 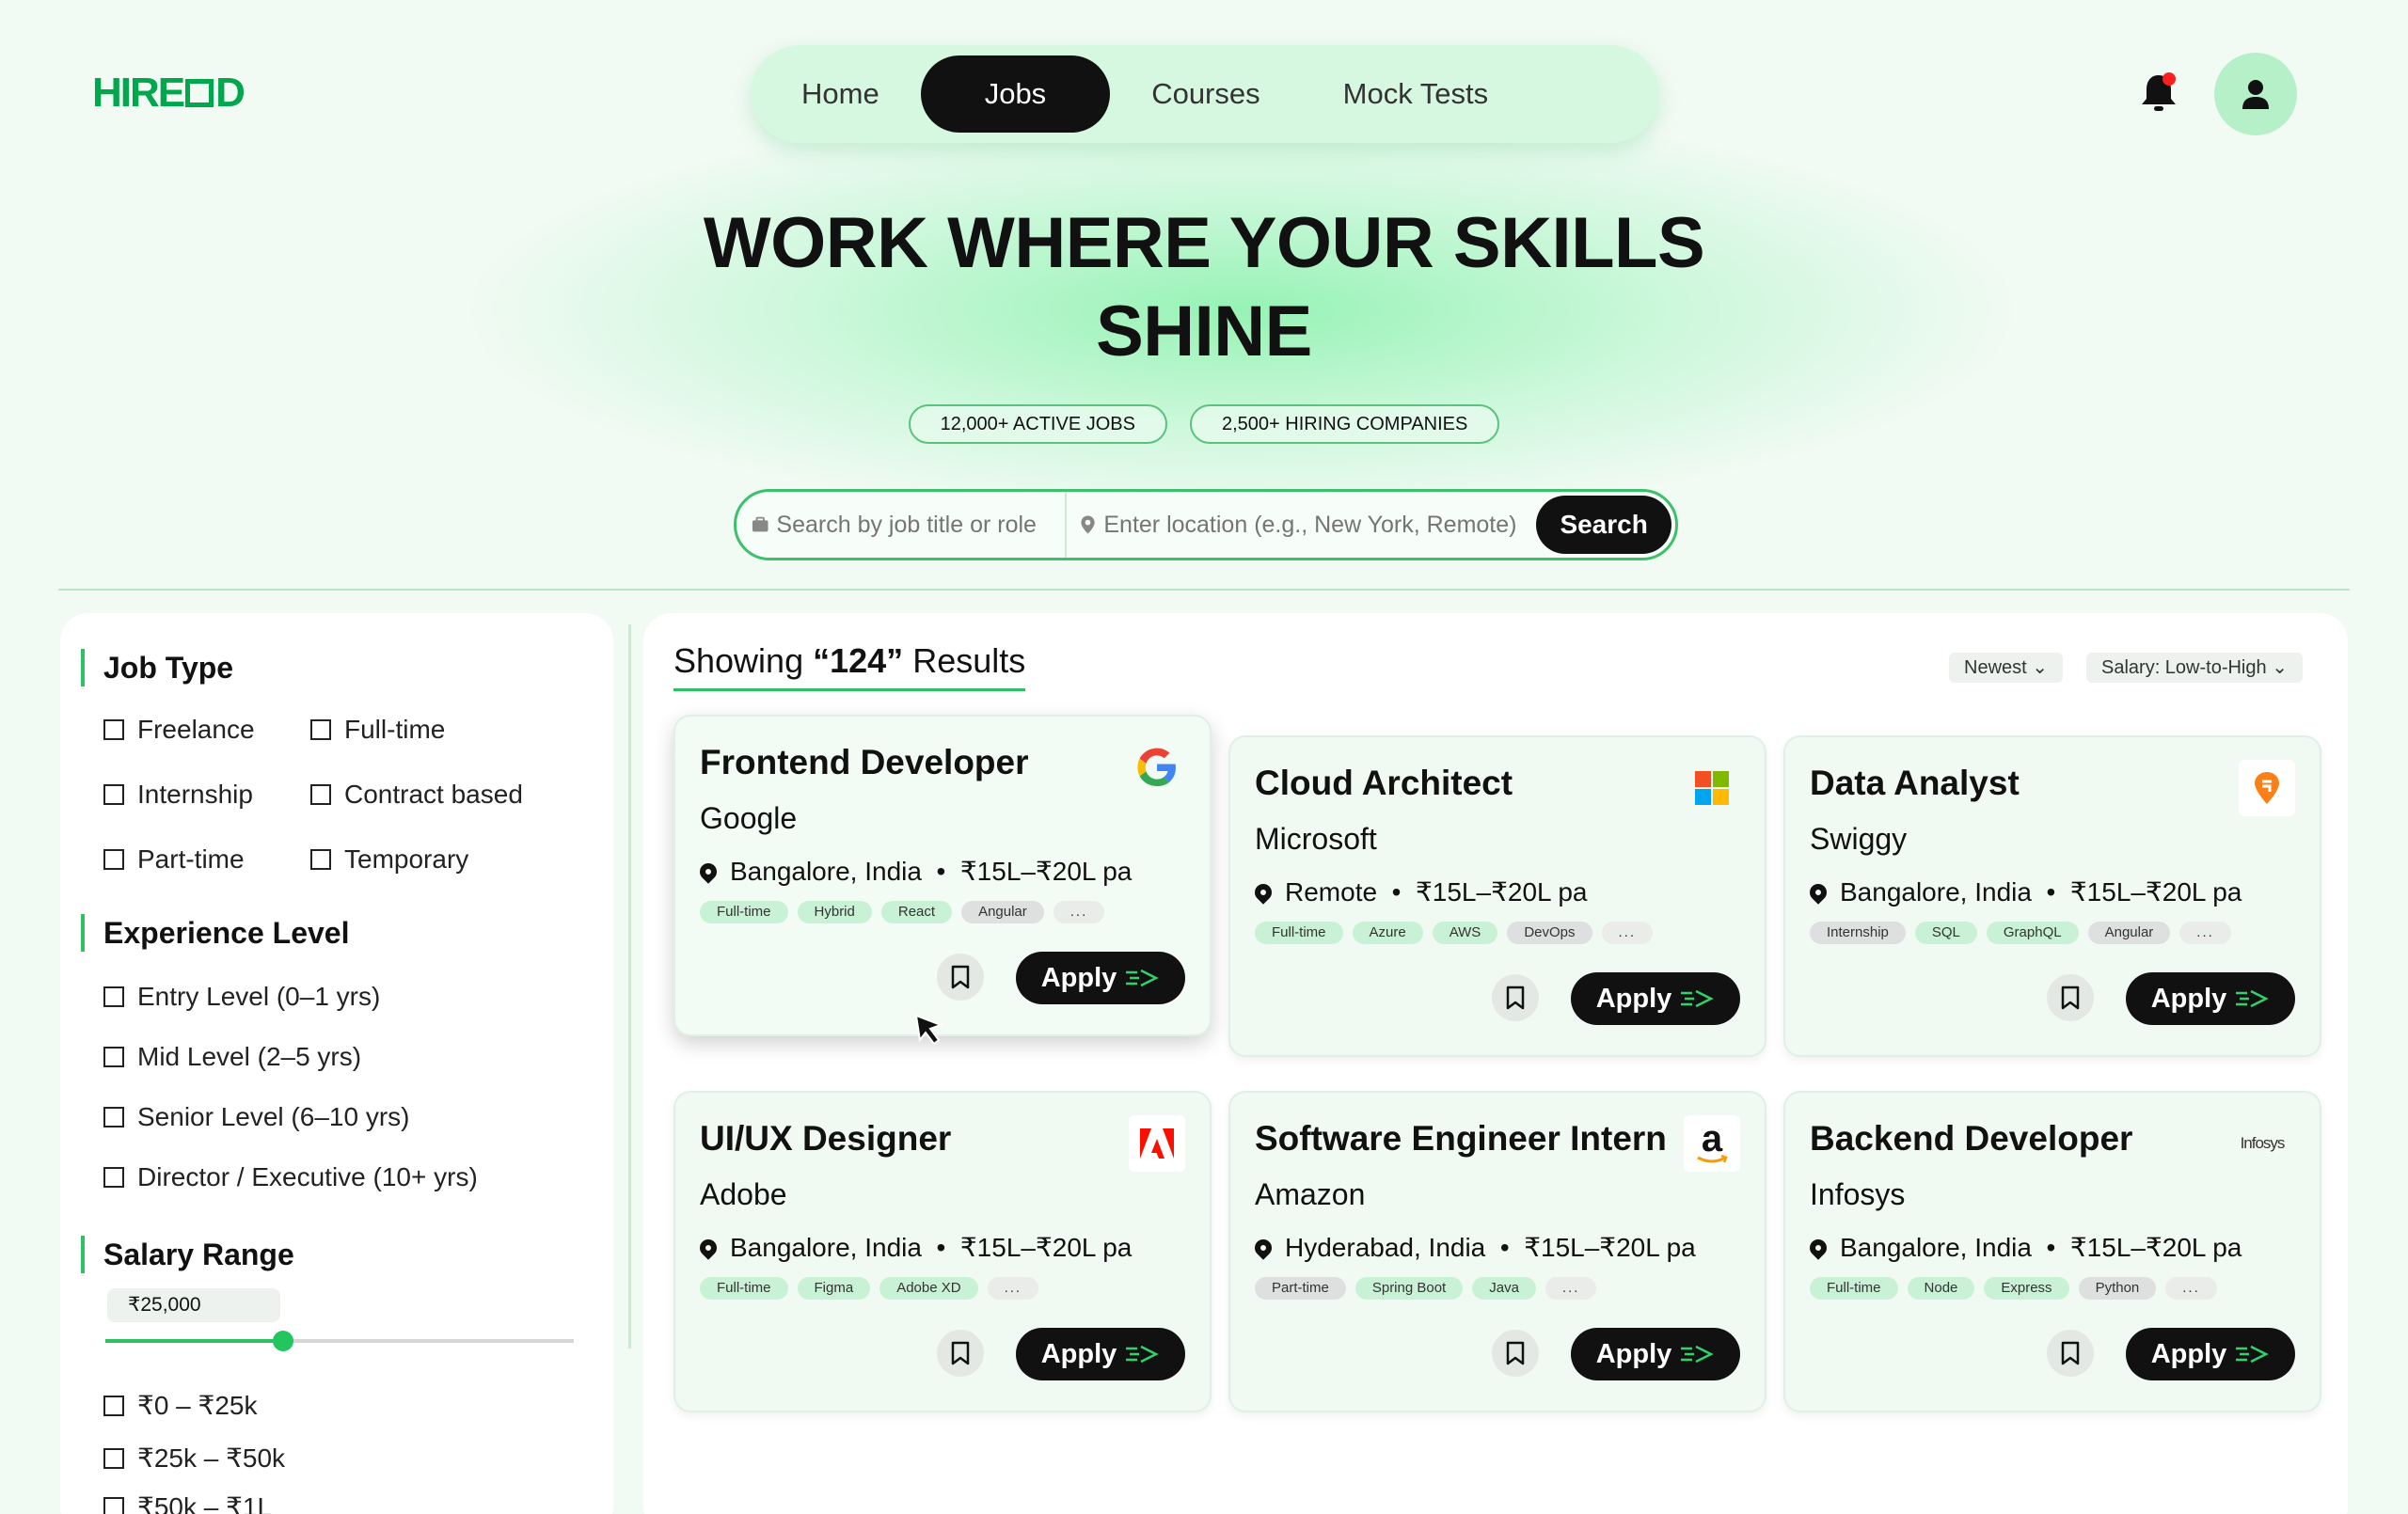 What do you see at coordinates (1206, 94) in the screenshot?
I see `nav-courses: Courses` at bounding box center [1206, 94].